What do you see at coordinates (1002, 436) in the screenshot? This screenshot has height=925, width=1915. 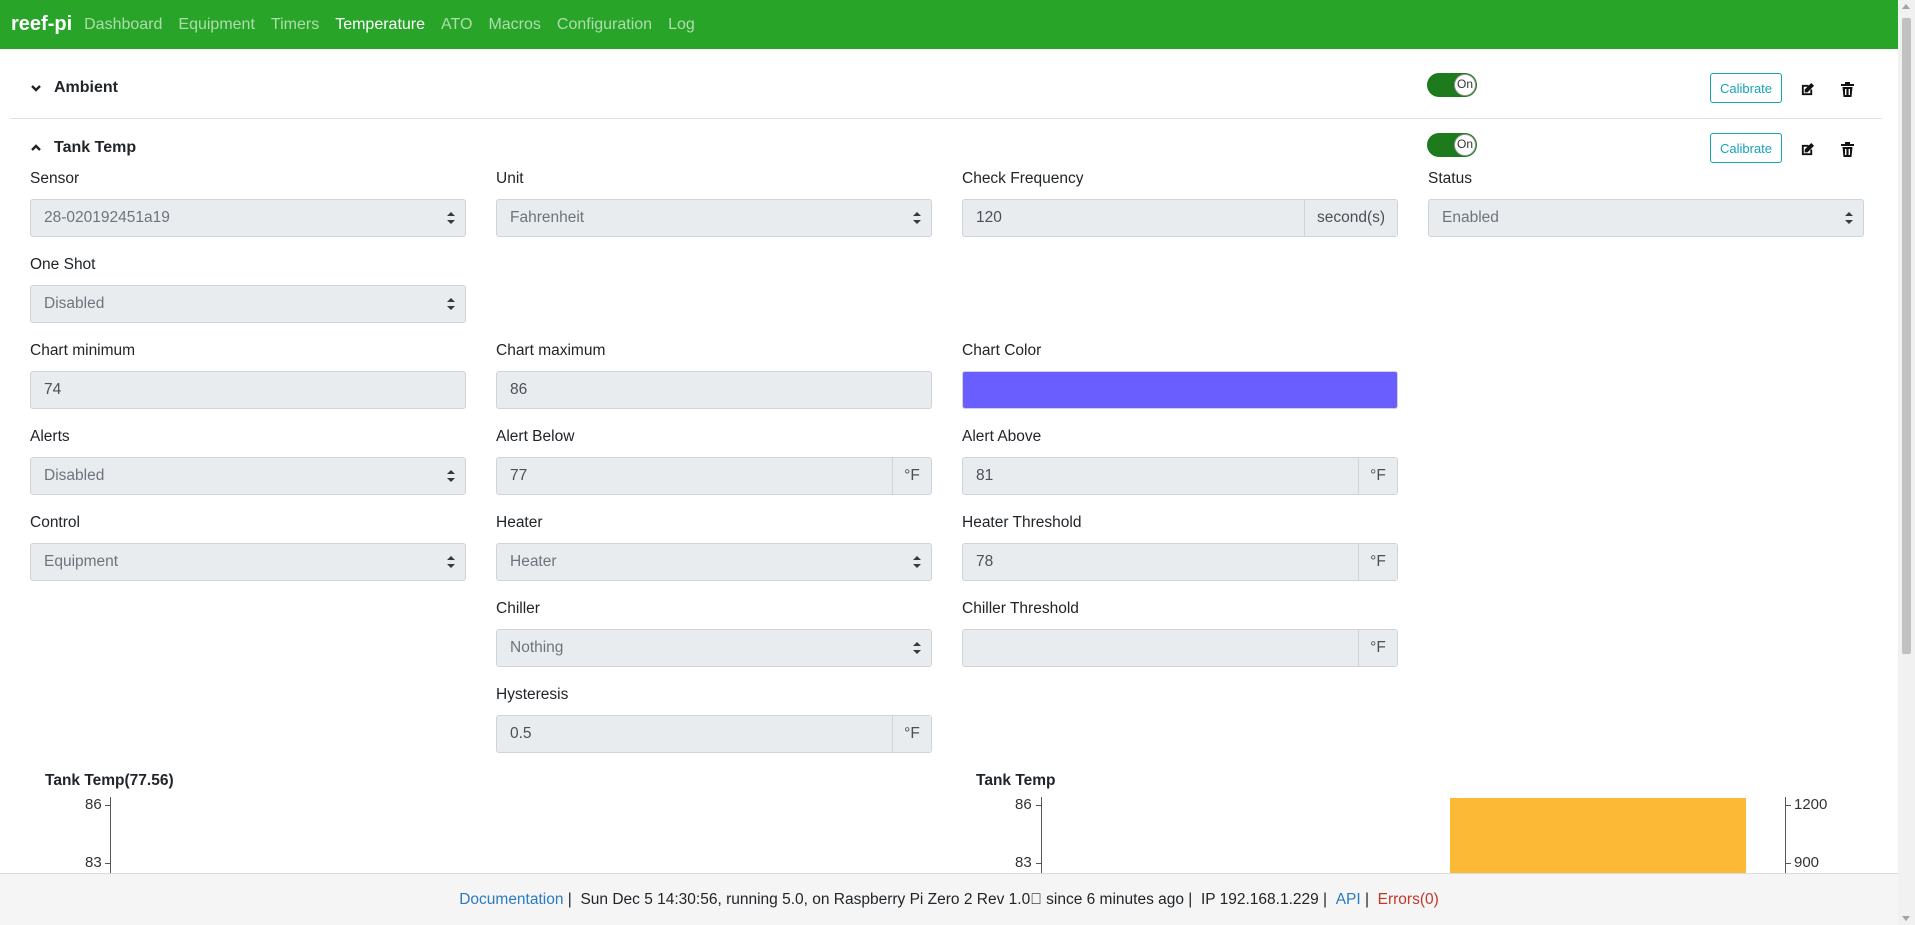 I see `alert-above-label: Alert Above` at bounding box center [1002, 436].